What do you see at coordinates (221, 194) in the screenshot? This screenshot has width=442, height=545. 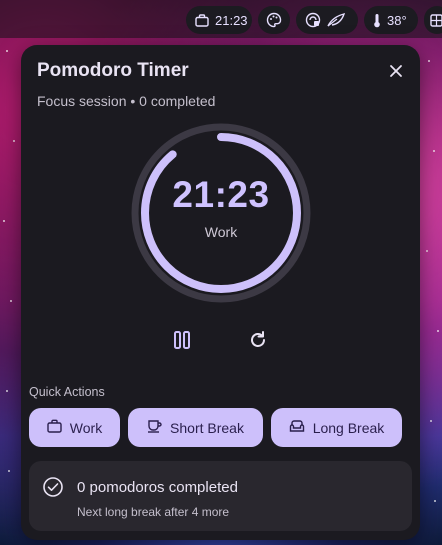 I see `timer-time: 21:23` at bounding box center [221, 194].